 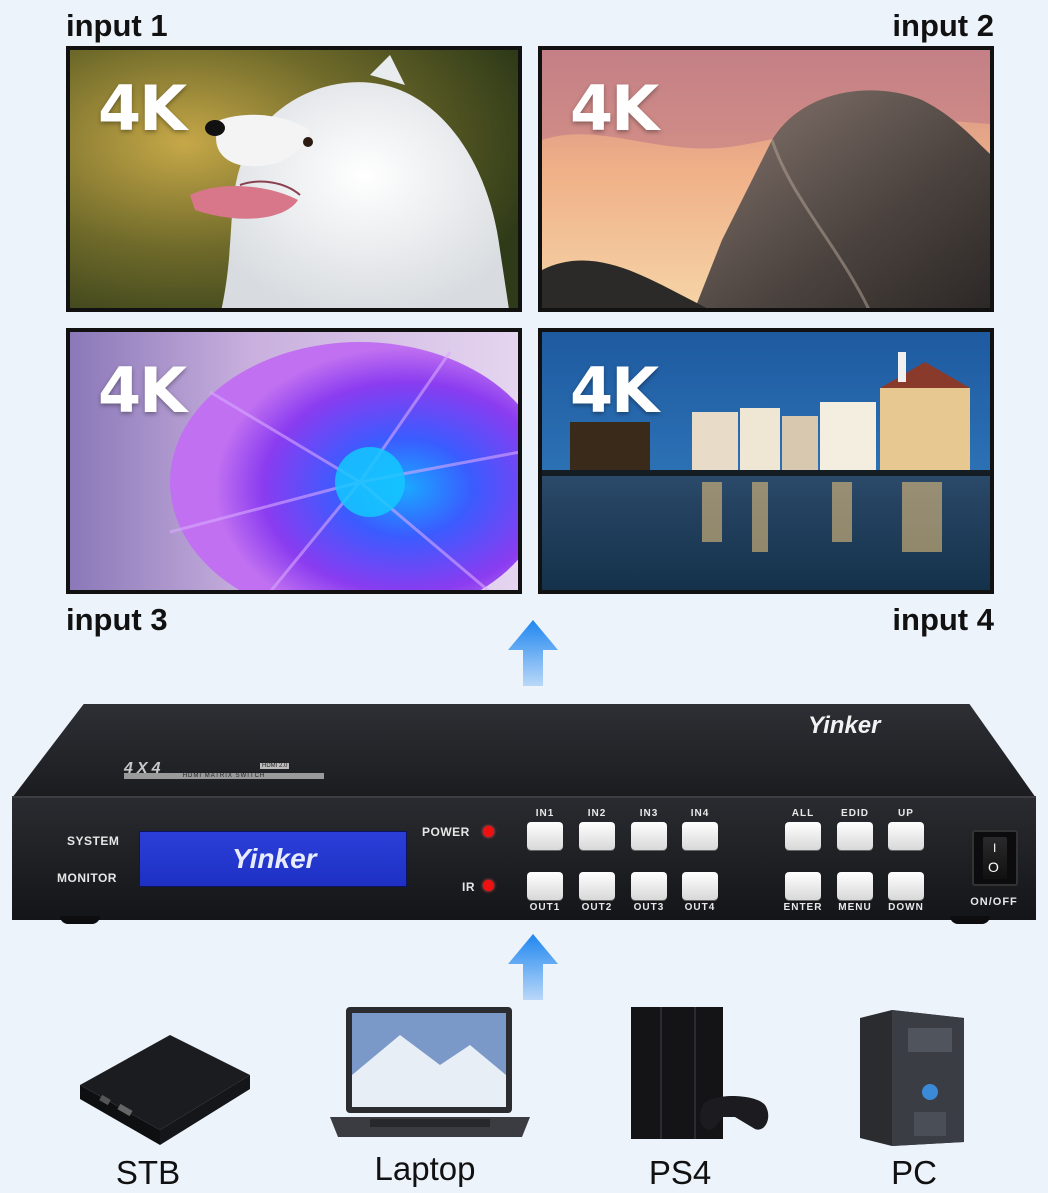 I want to click on pc-icon, so click(x=912, y=1078).